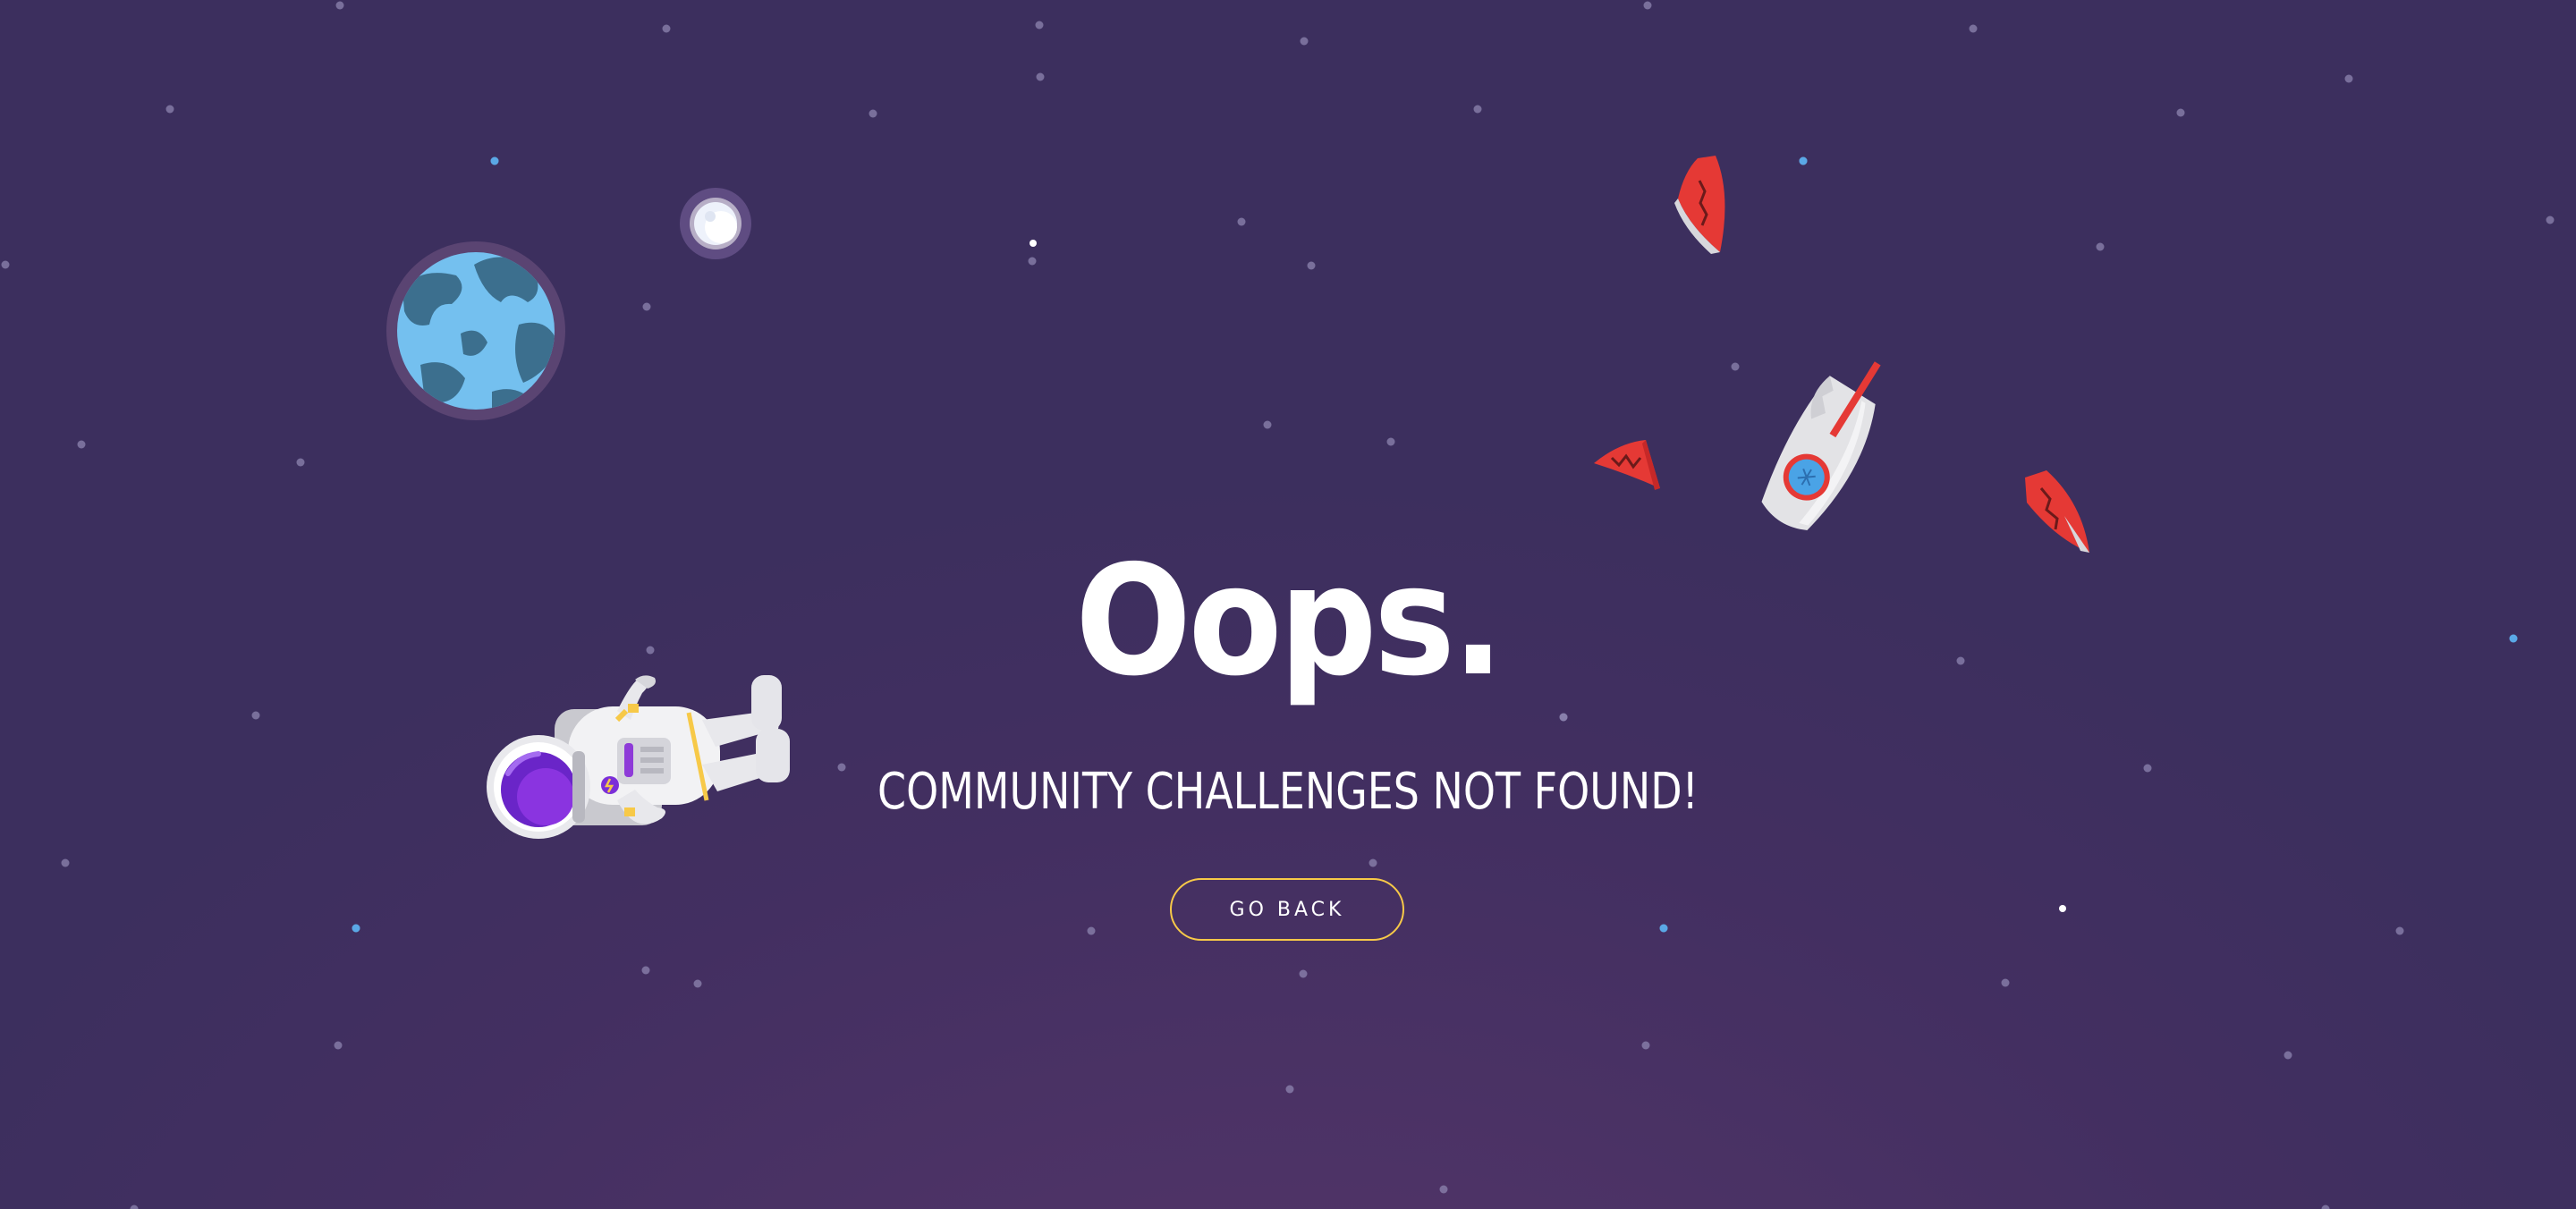 The width and height of the screenshot is (2576, 1209). I want to click on page-title: Oops., so click(1289, 621).